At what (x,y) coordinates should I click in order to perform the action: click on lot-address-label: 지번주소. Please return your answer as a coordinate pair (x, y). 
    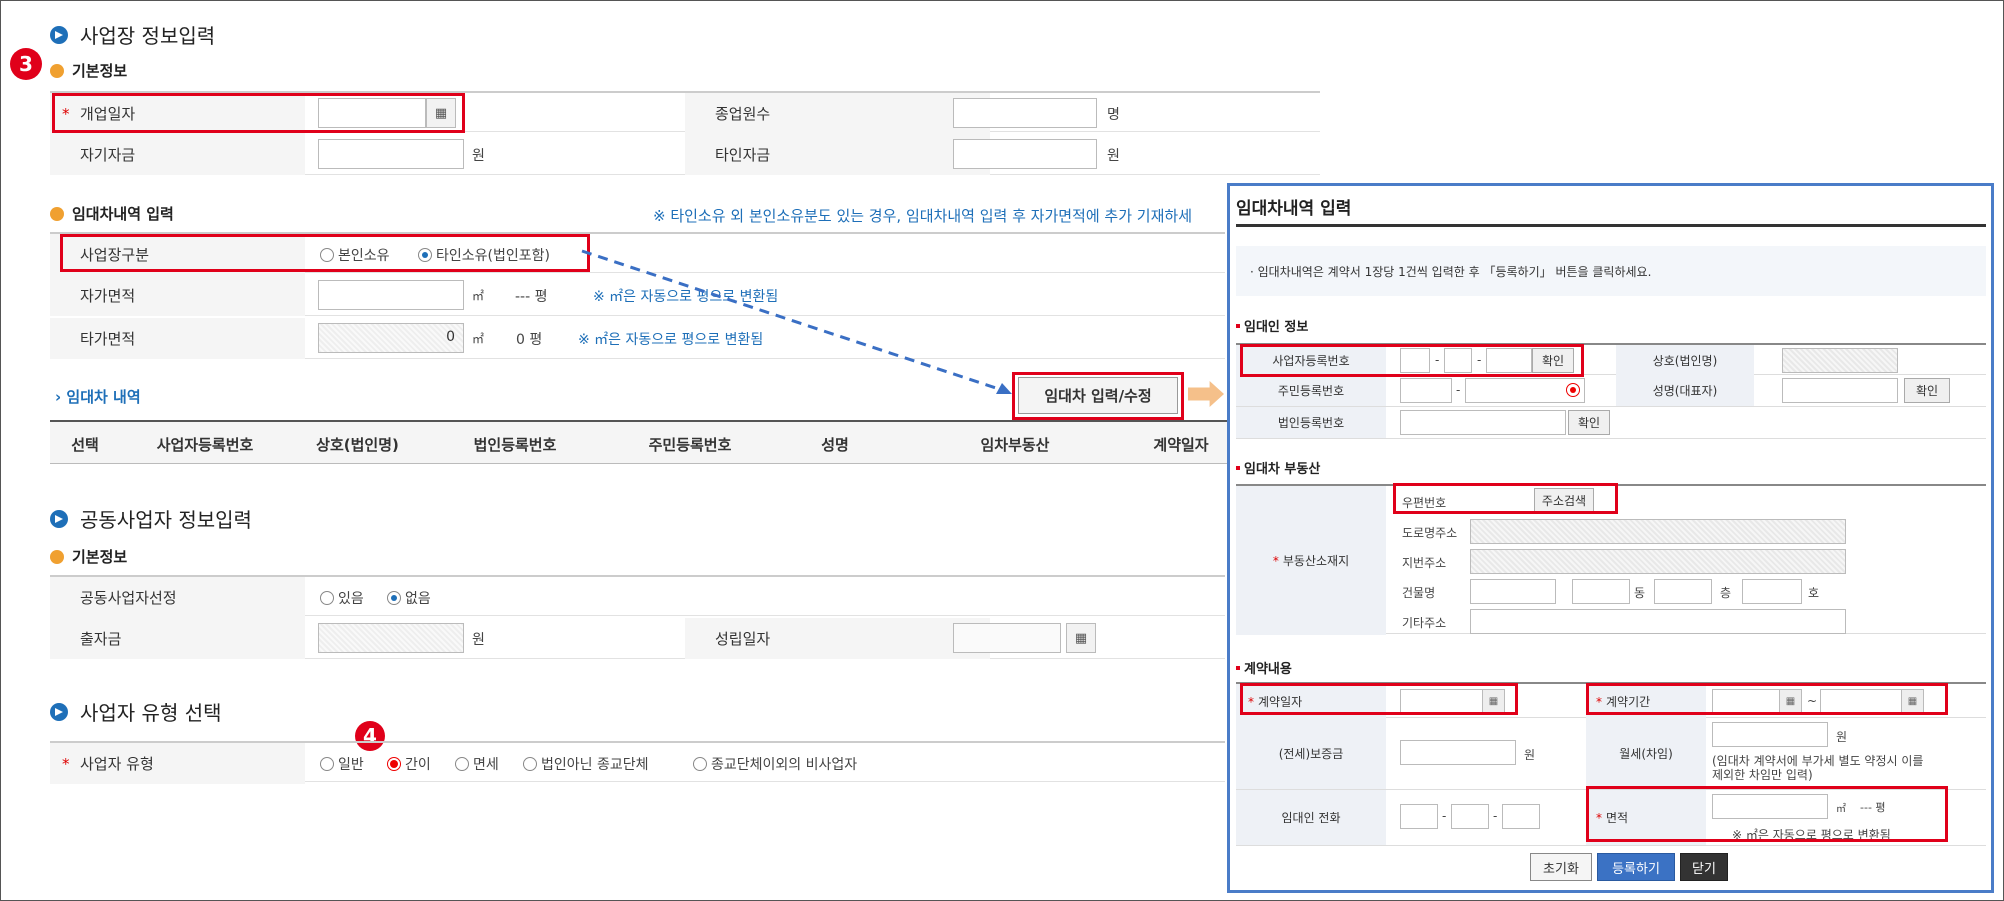
    Looking at the image, I should click on (1424, 563).